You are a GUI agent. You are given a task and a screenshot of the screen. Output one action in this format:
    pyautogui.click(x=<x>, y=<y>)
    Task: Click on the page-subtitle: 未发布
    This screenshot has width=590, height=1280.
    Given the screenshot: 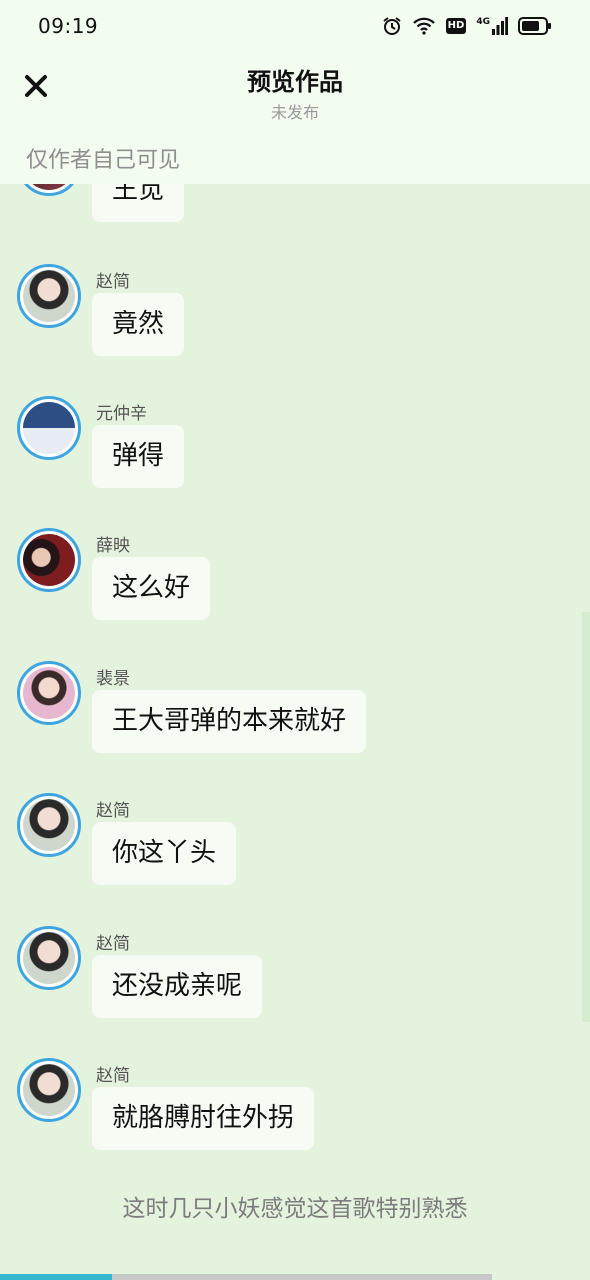 What is the action you would take?
    pyautogui.click(x=294, y=112)
    